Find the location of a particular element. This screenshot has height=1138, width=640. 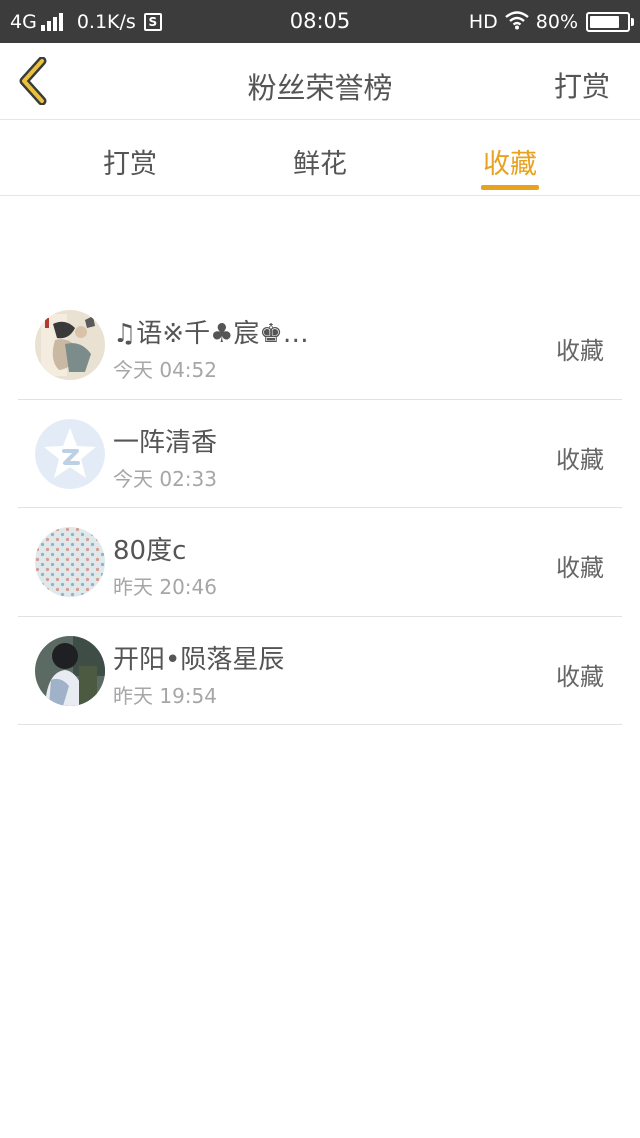

list-item: 80度c 昨天 20:46 收藏 is located at coordinates (320, 562).